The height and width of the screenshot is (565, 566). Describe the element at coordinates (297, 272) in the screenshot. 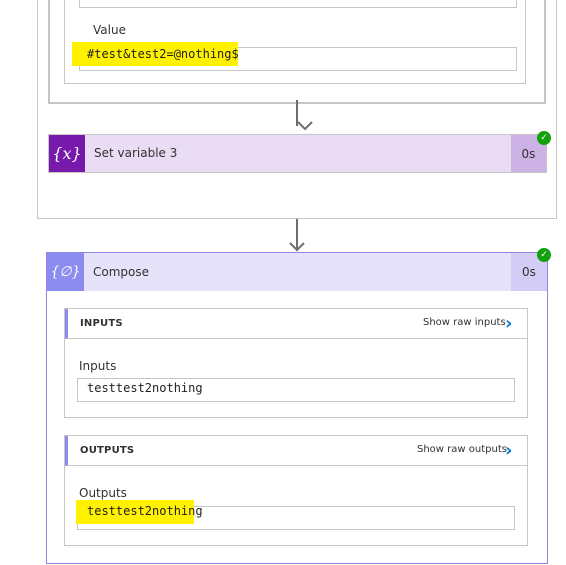

I see `compose-step-header: {∅} Compose 0s` at that location.